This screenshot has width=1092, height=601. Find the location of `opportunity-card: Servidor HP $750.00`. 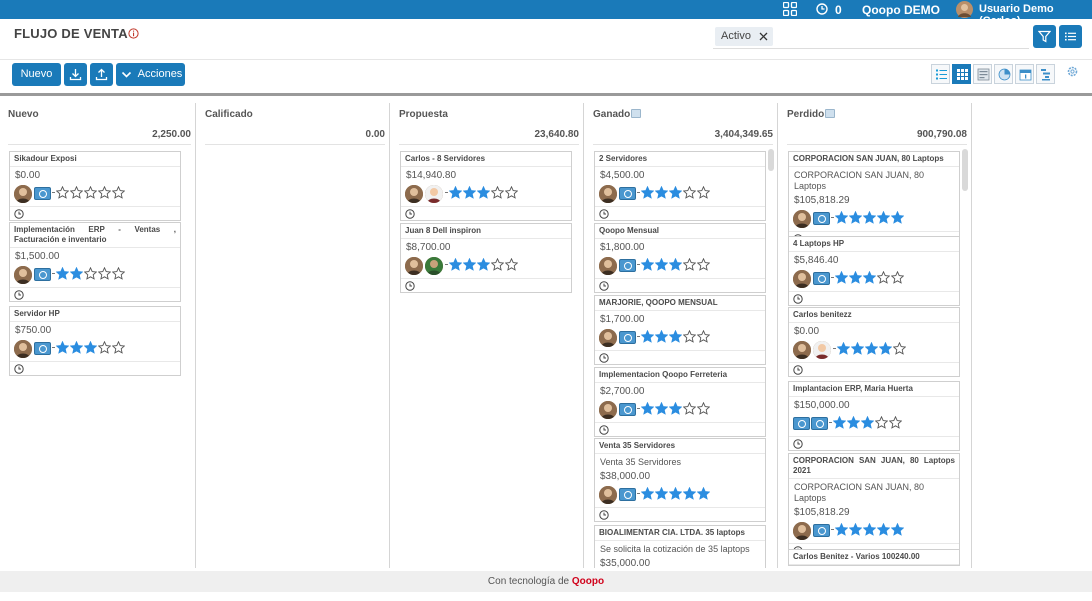

opportunity-card: Servidor HP $750.00 is located at coordinates (95, 341).